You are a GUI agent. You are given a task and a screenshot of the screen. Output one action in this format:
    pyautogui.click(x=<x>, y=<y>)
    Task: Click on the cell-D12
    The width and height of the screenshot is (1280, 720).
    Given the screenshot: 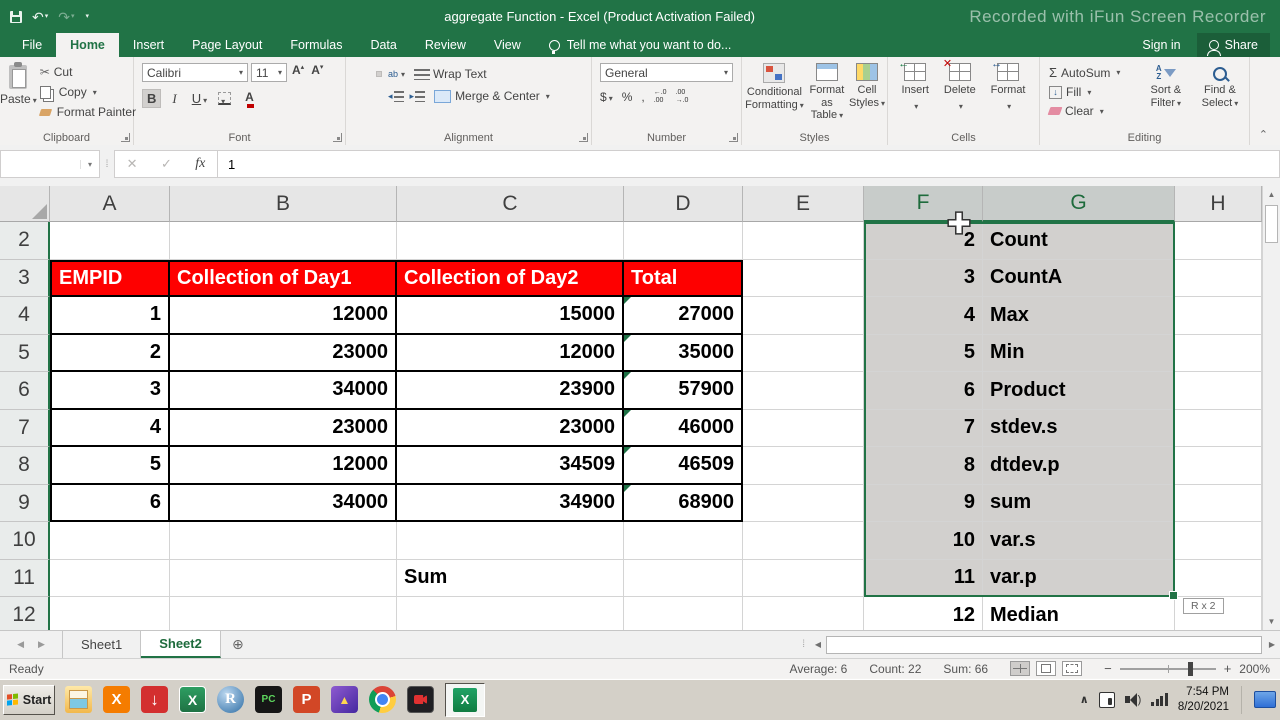 What is the action you would take?
    pyautogui.click(x=683, y=613)
    